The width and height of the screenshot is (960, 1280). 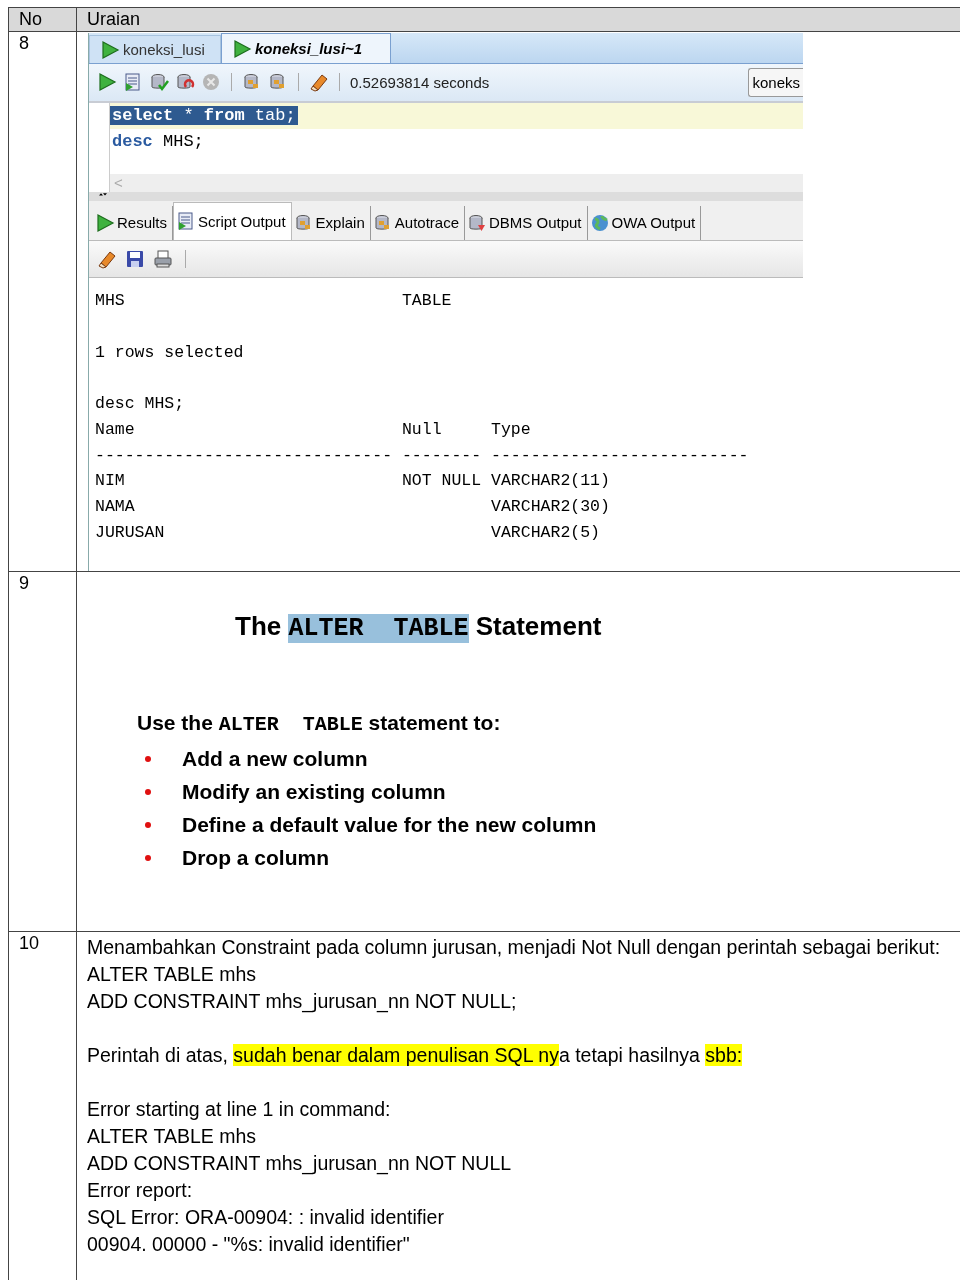 What do you see at coordinates (42, 751) in the screenshot?
I see `row-number: 9` at bounding box center [42, 751].